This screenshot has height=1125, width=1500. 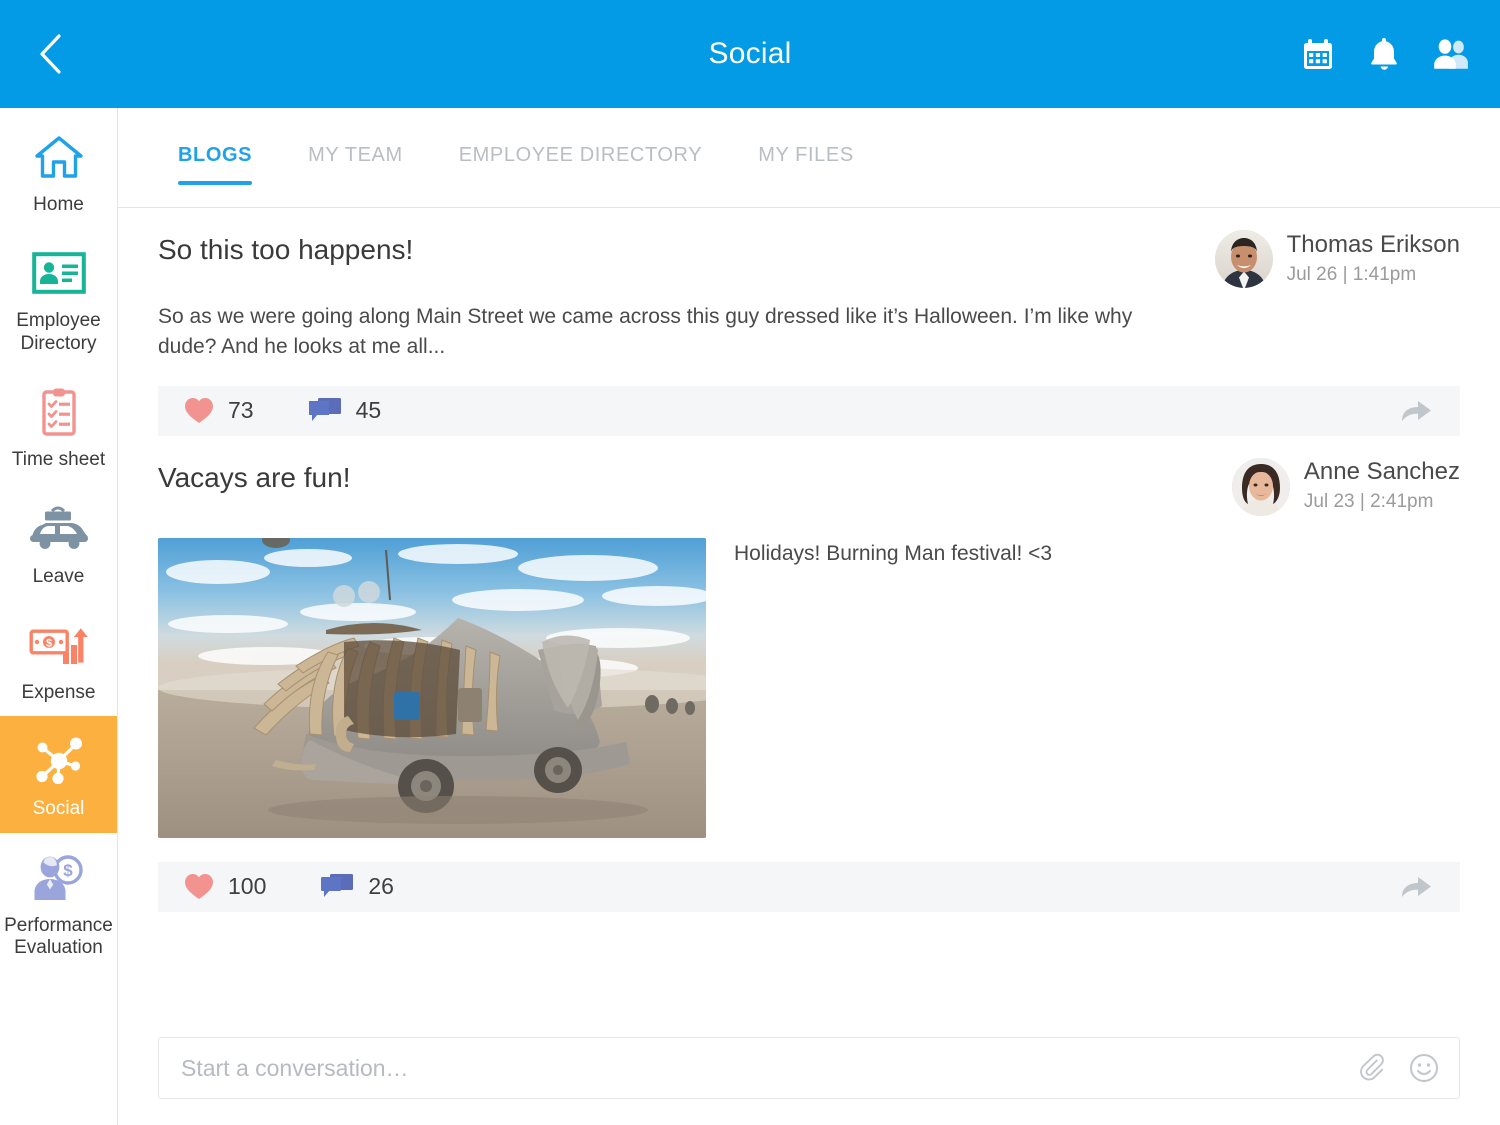 I want to click on comment-count: 26, so click(x=381, y=886).